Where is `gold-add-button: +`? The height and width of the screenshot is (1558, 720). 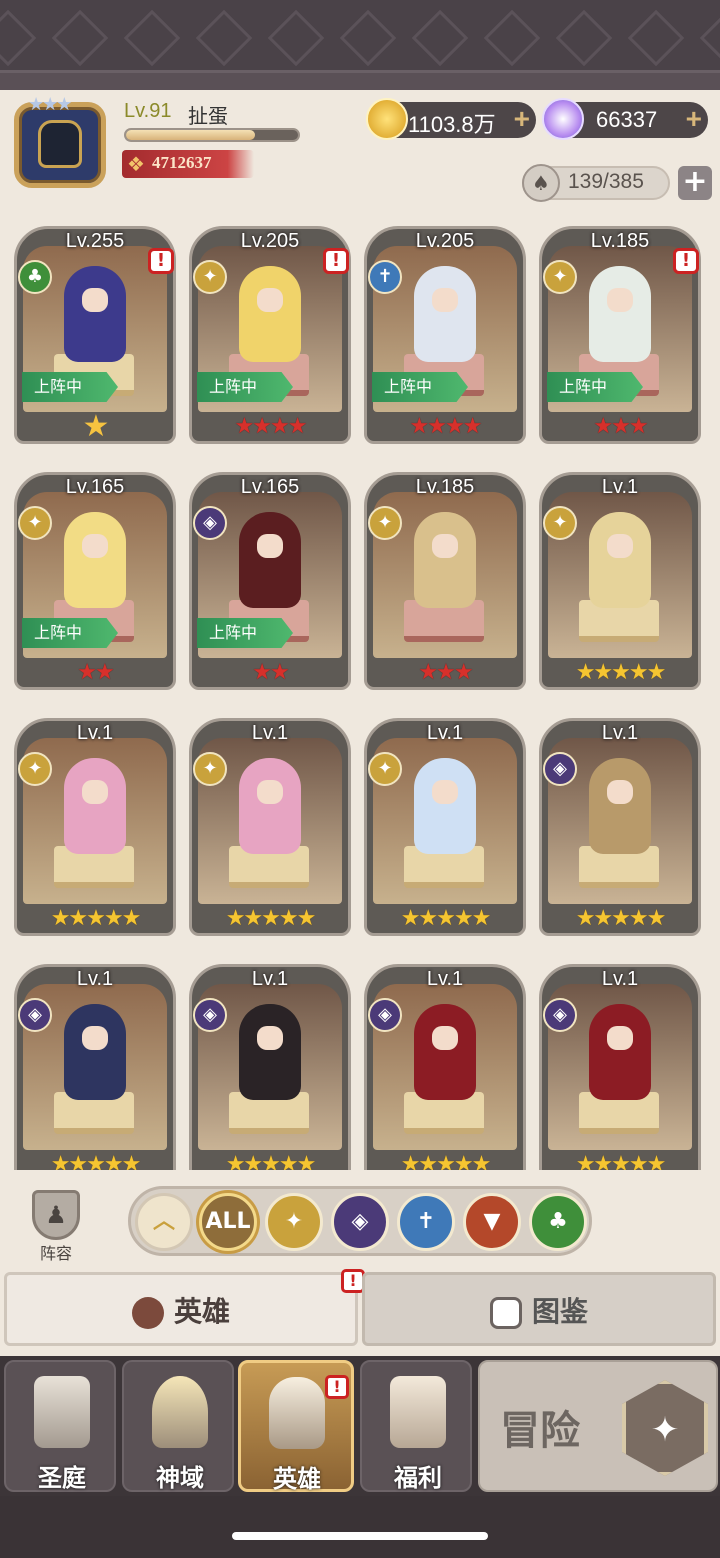
gold-add-button: + is located at coordinates (522, 119).